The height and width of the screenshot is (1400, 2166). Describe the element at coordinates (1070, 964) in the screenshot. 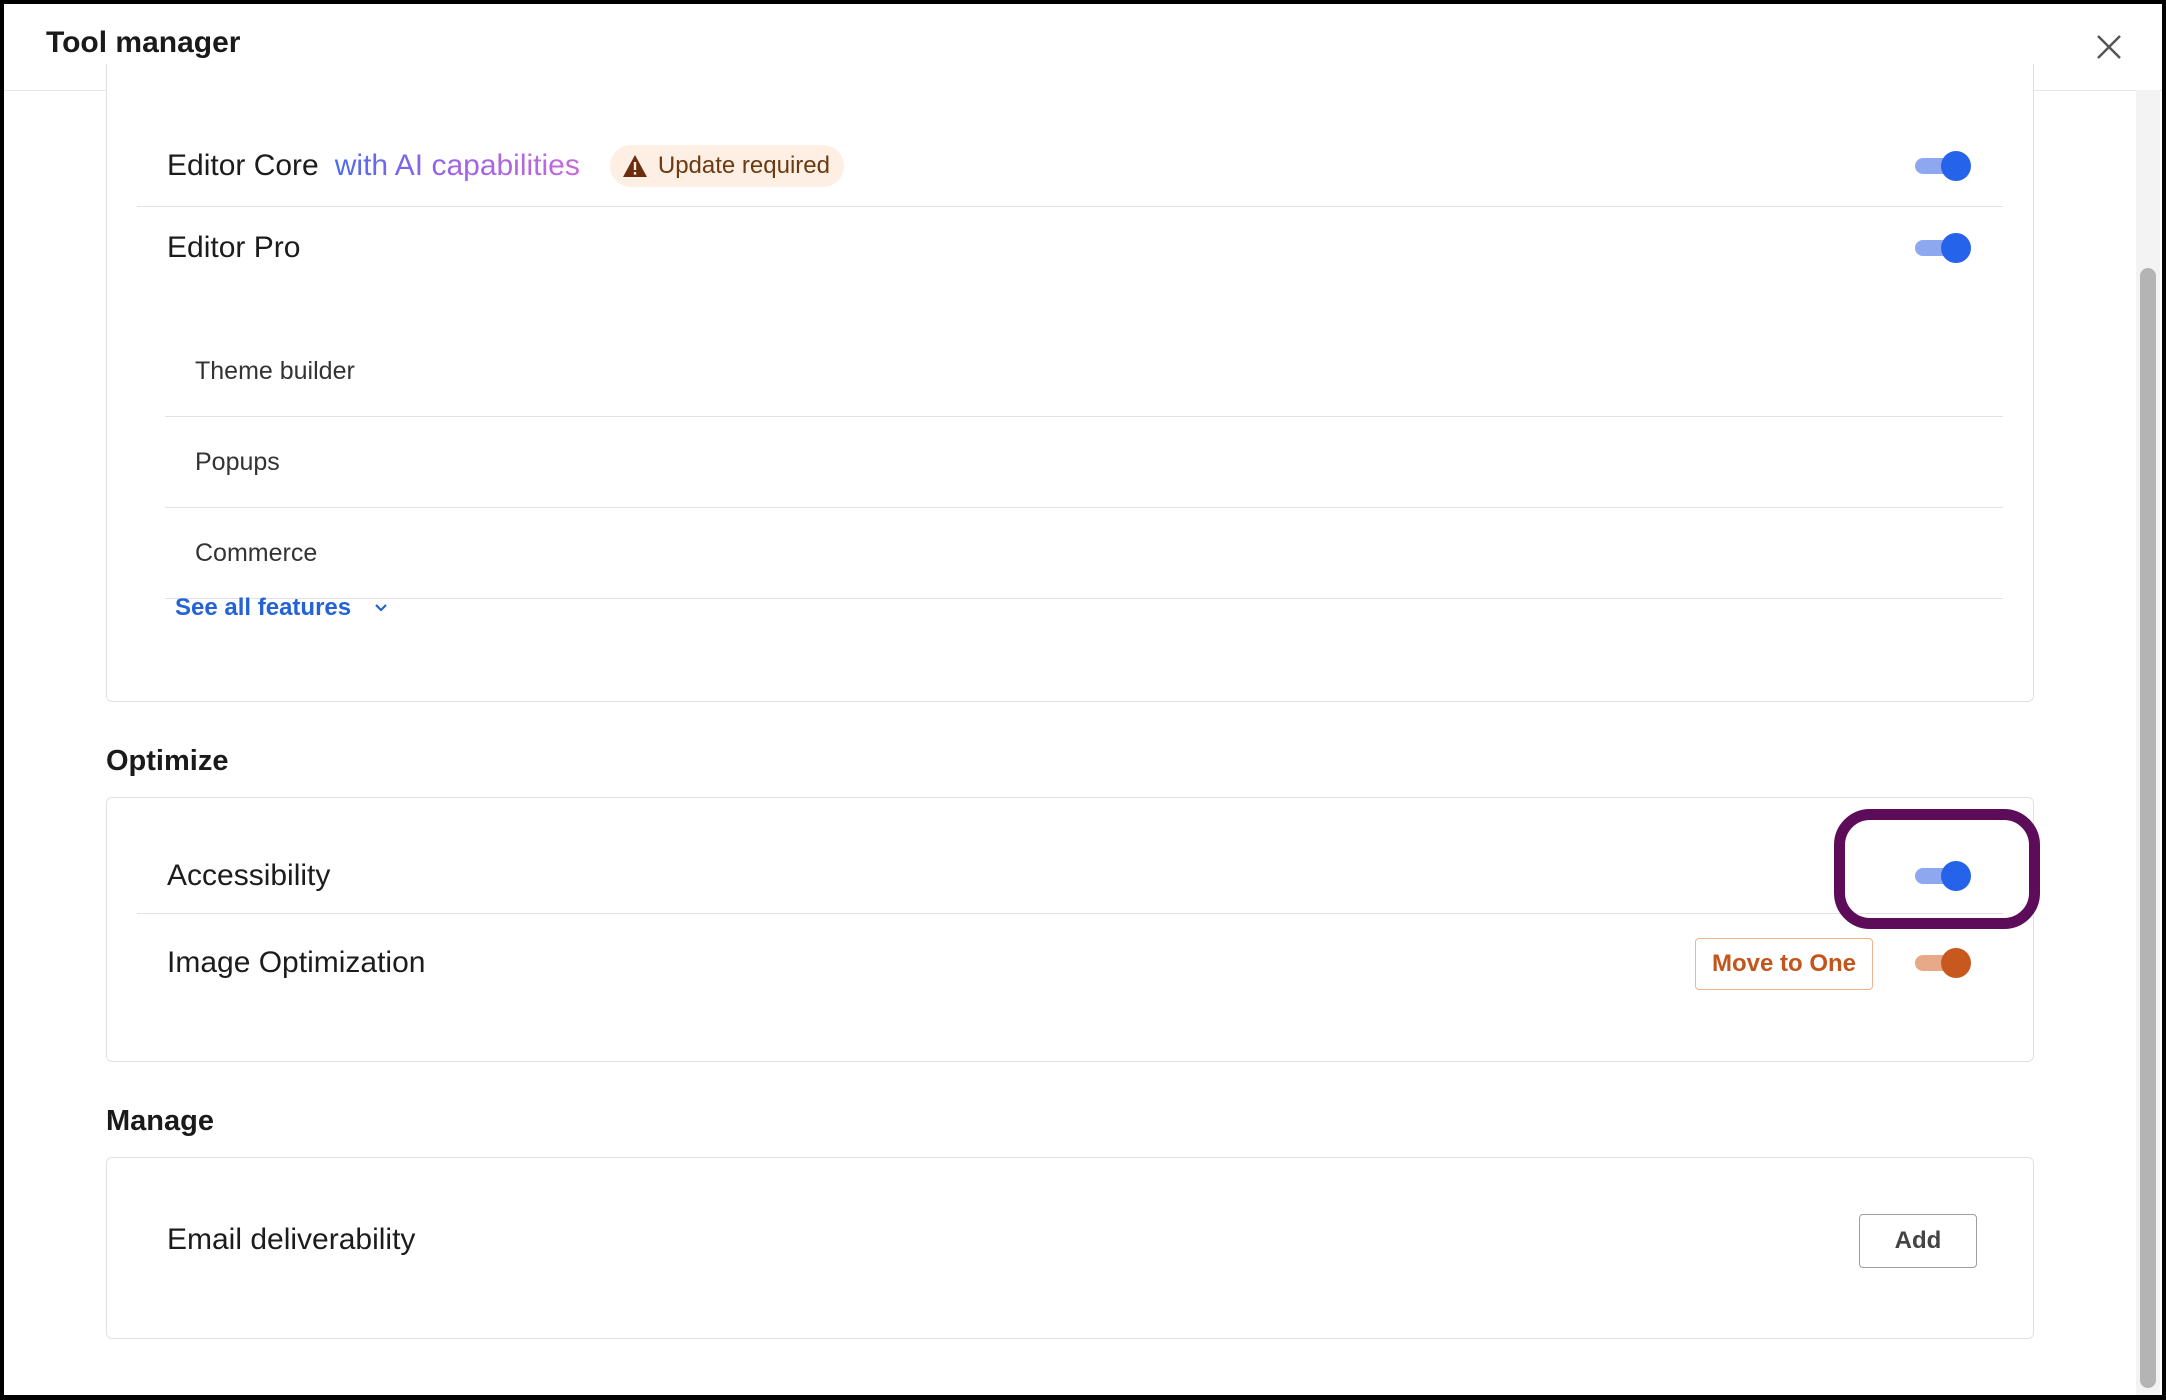

I see `image-optimization-row: Image Optimization Move to One` at that location.